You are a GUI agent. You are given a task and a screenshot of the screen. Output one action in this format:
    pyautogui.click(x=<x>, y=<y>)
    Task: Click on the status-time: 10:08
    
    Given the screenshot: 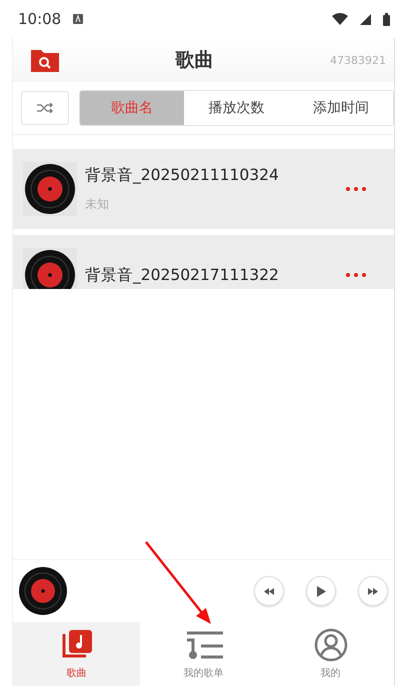 What is the action you would take?
    pyautogui.click(x=40, y=19)
    